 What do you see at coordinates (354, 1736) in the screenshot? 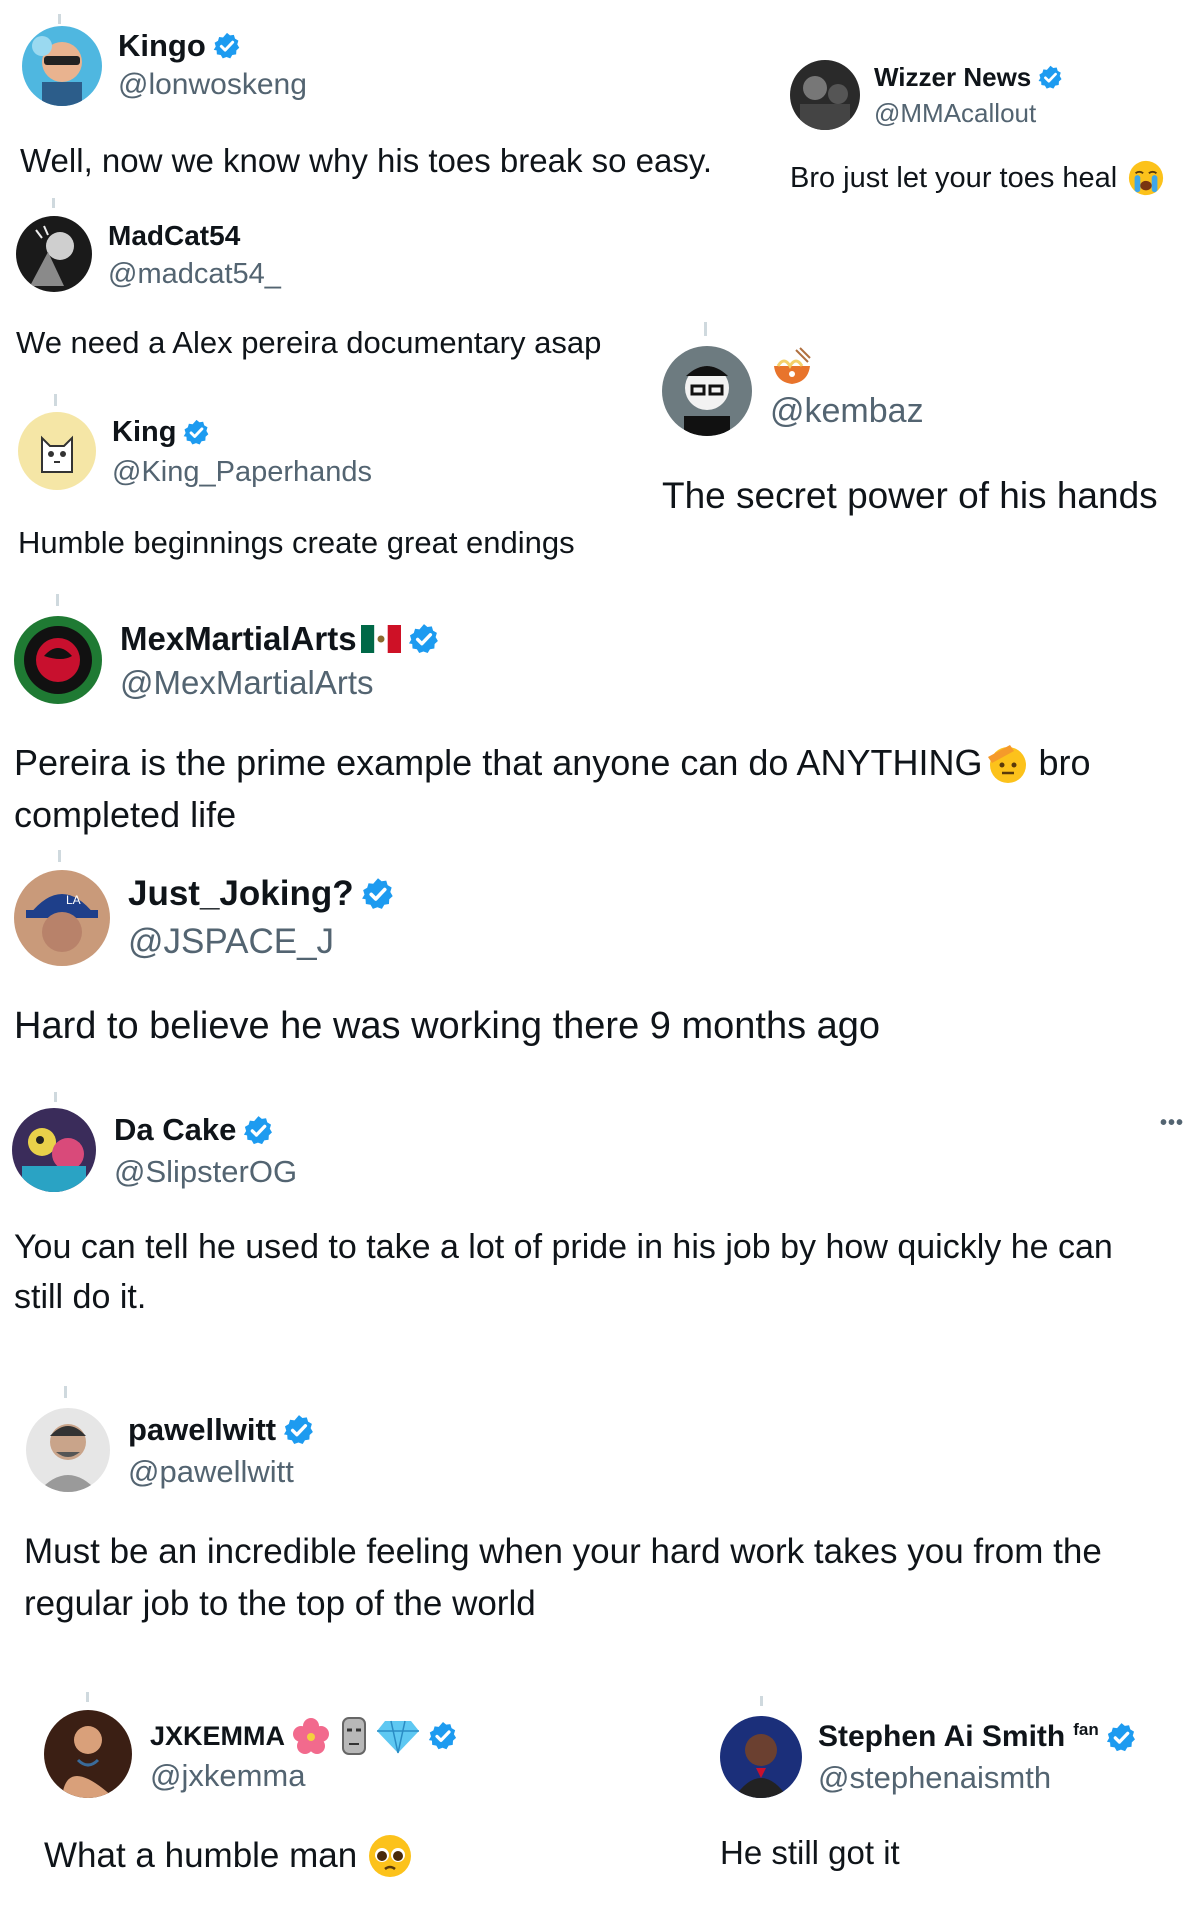
I see `moai-icon` at bounding box center [354, 1736].